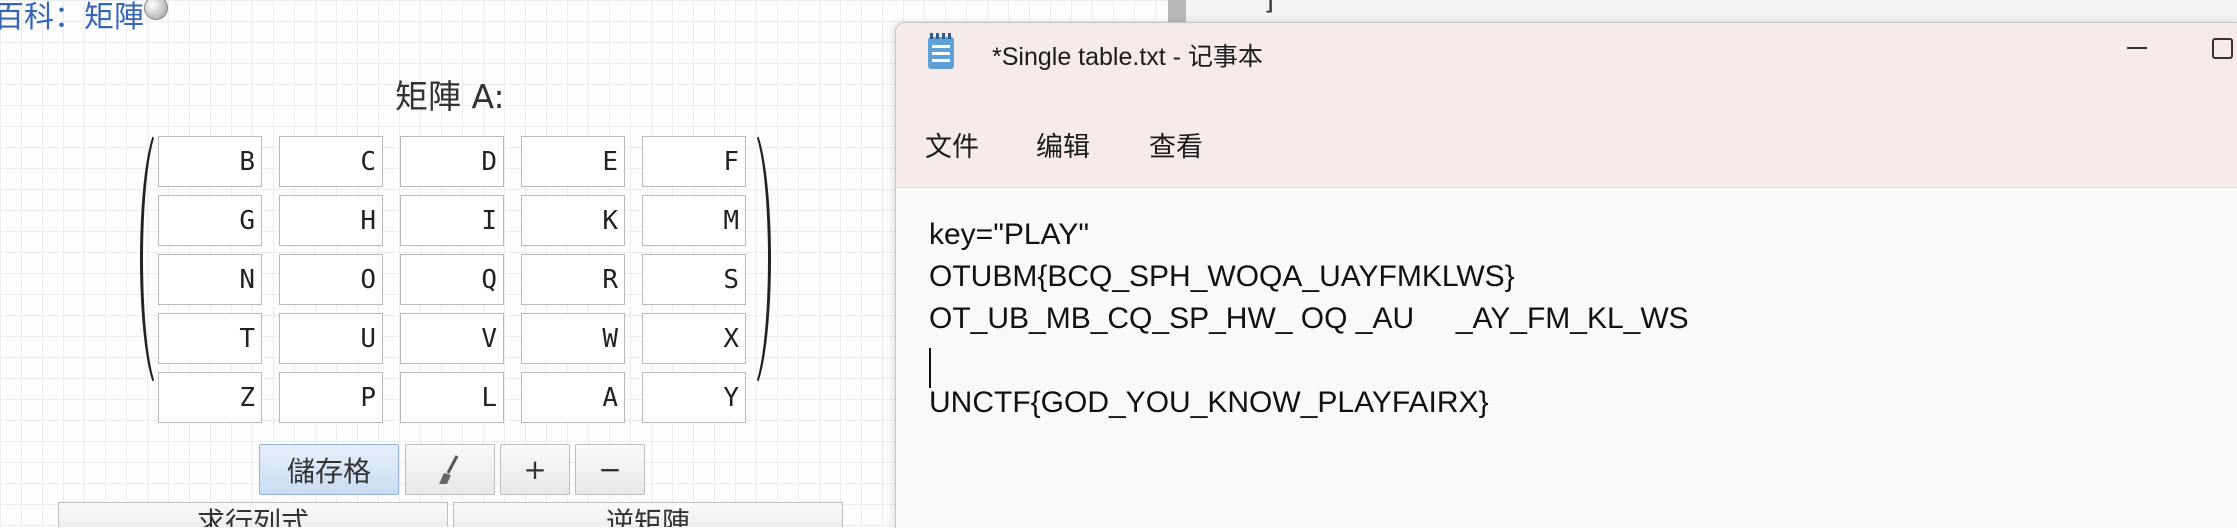 This screenshot has height=528, width=2237. I want to click on matrix-cell-input: F, so click(694, 161).